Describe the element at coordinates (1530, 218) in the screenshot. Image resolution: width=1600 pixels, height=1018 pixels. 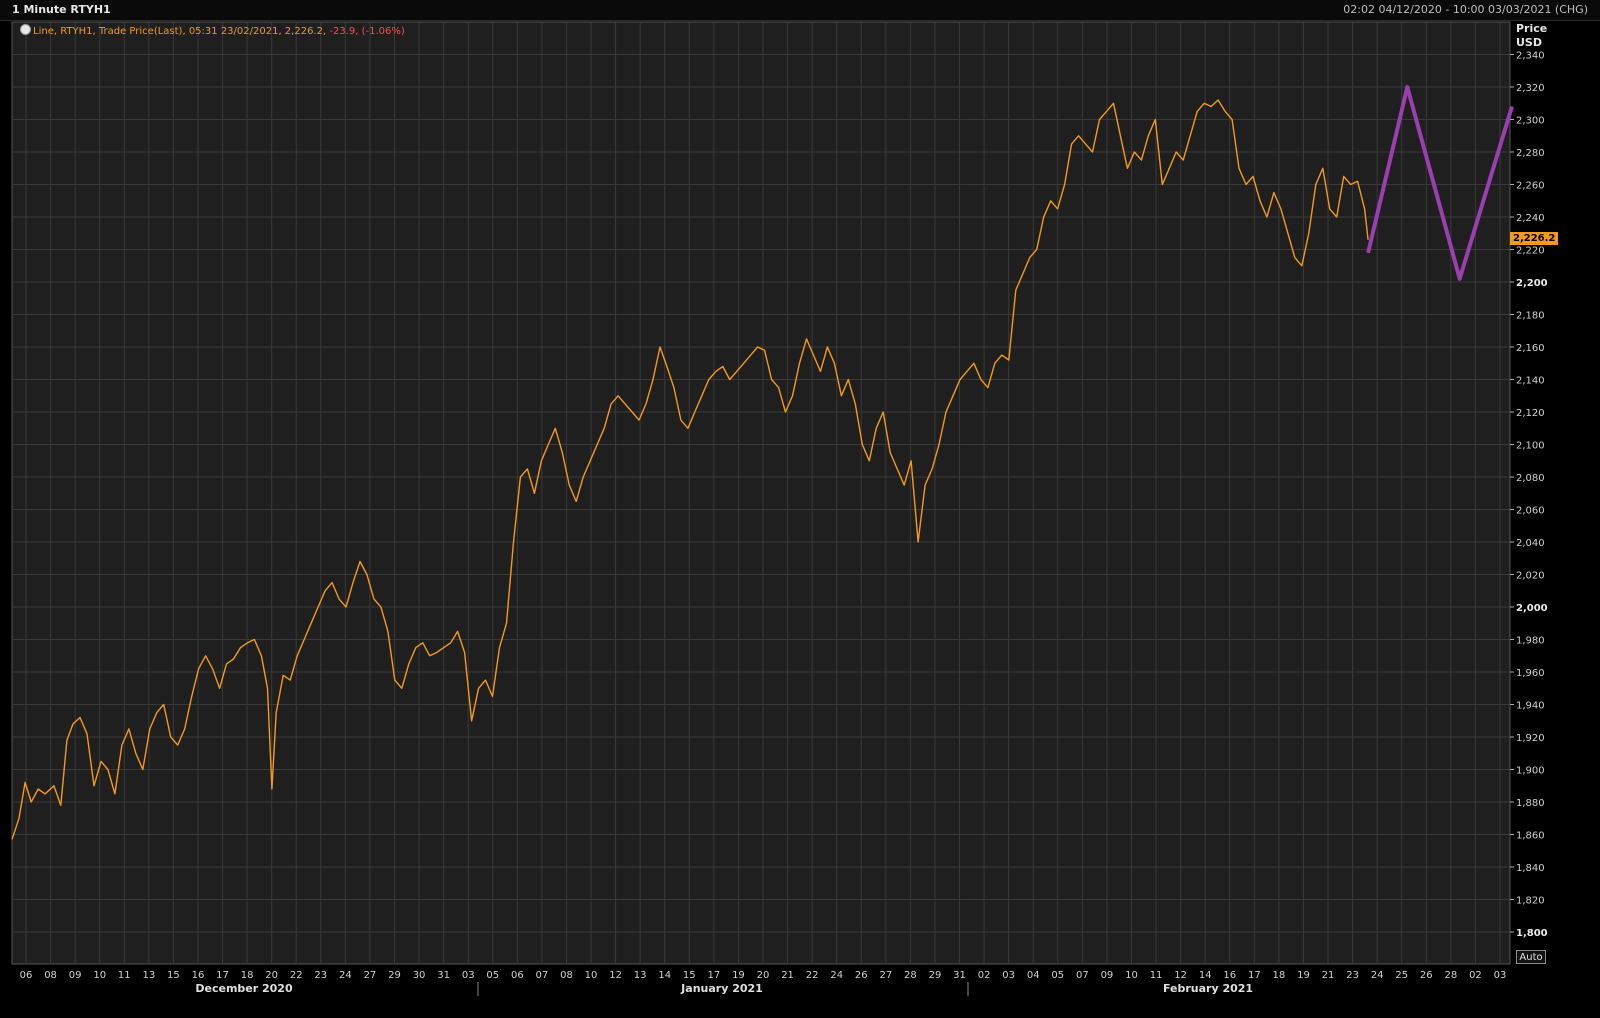
I see `y-tick-label: 2,240` at that location.